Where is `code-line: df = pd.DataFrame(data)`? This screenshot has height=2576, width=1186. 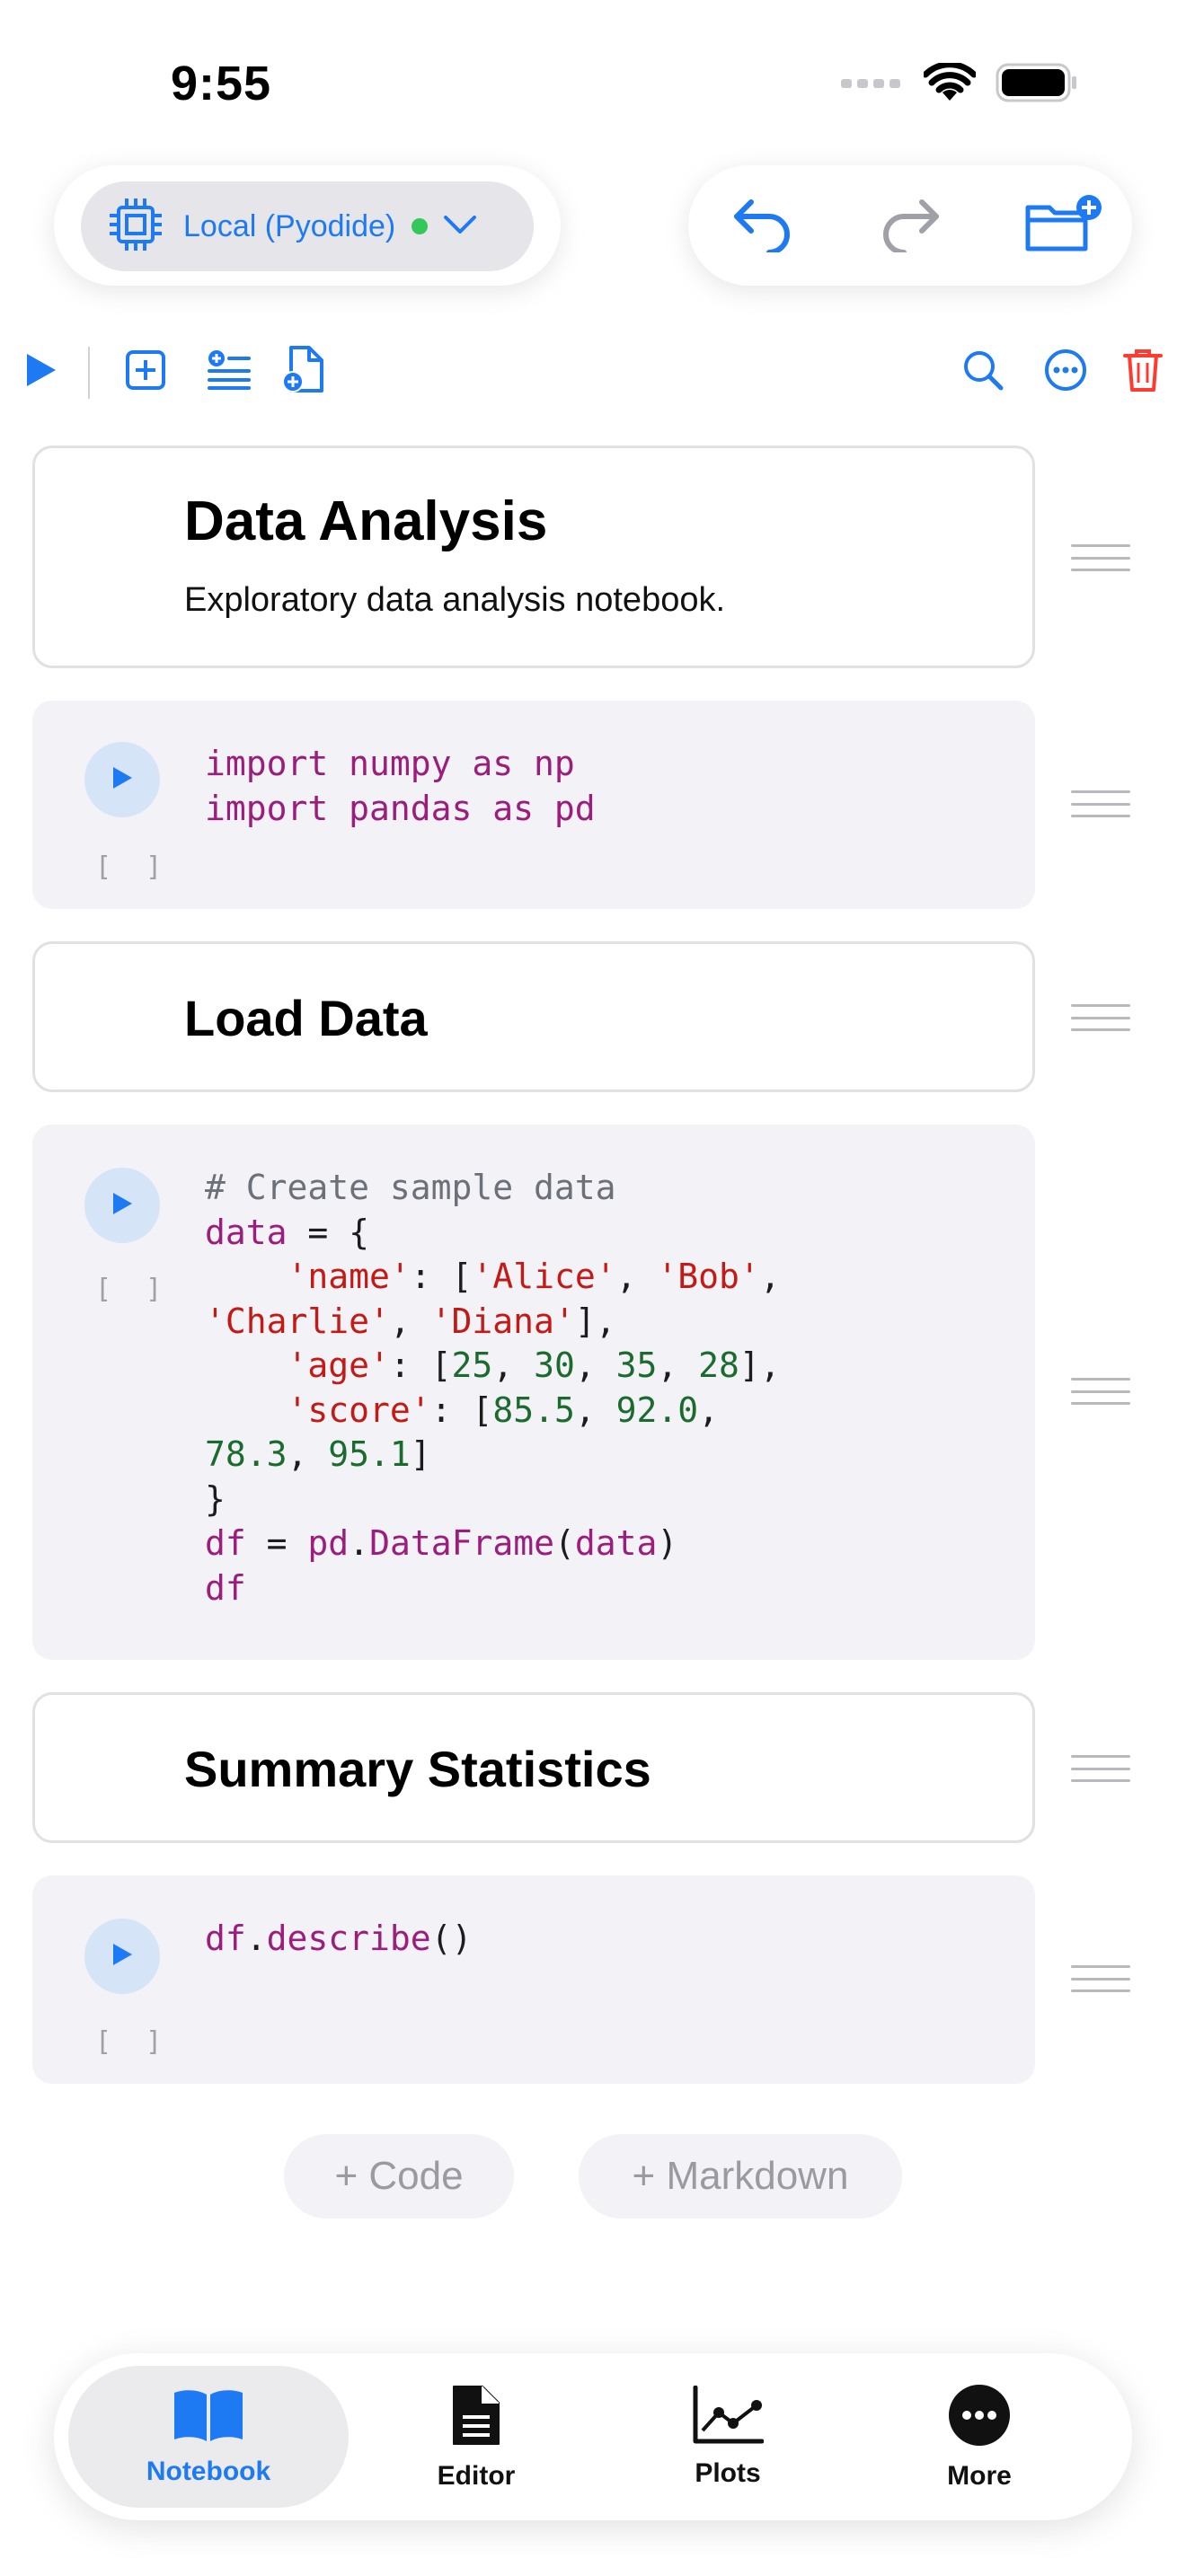
code-line: df = pd.DataFrame(data) is located at coordinates (441, 1543).